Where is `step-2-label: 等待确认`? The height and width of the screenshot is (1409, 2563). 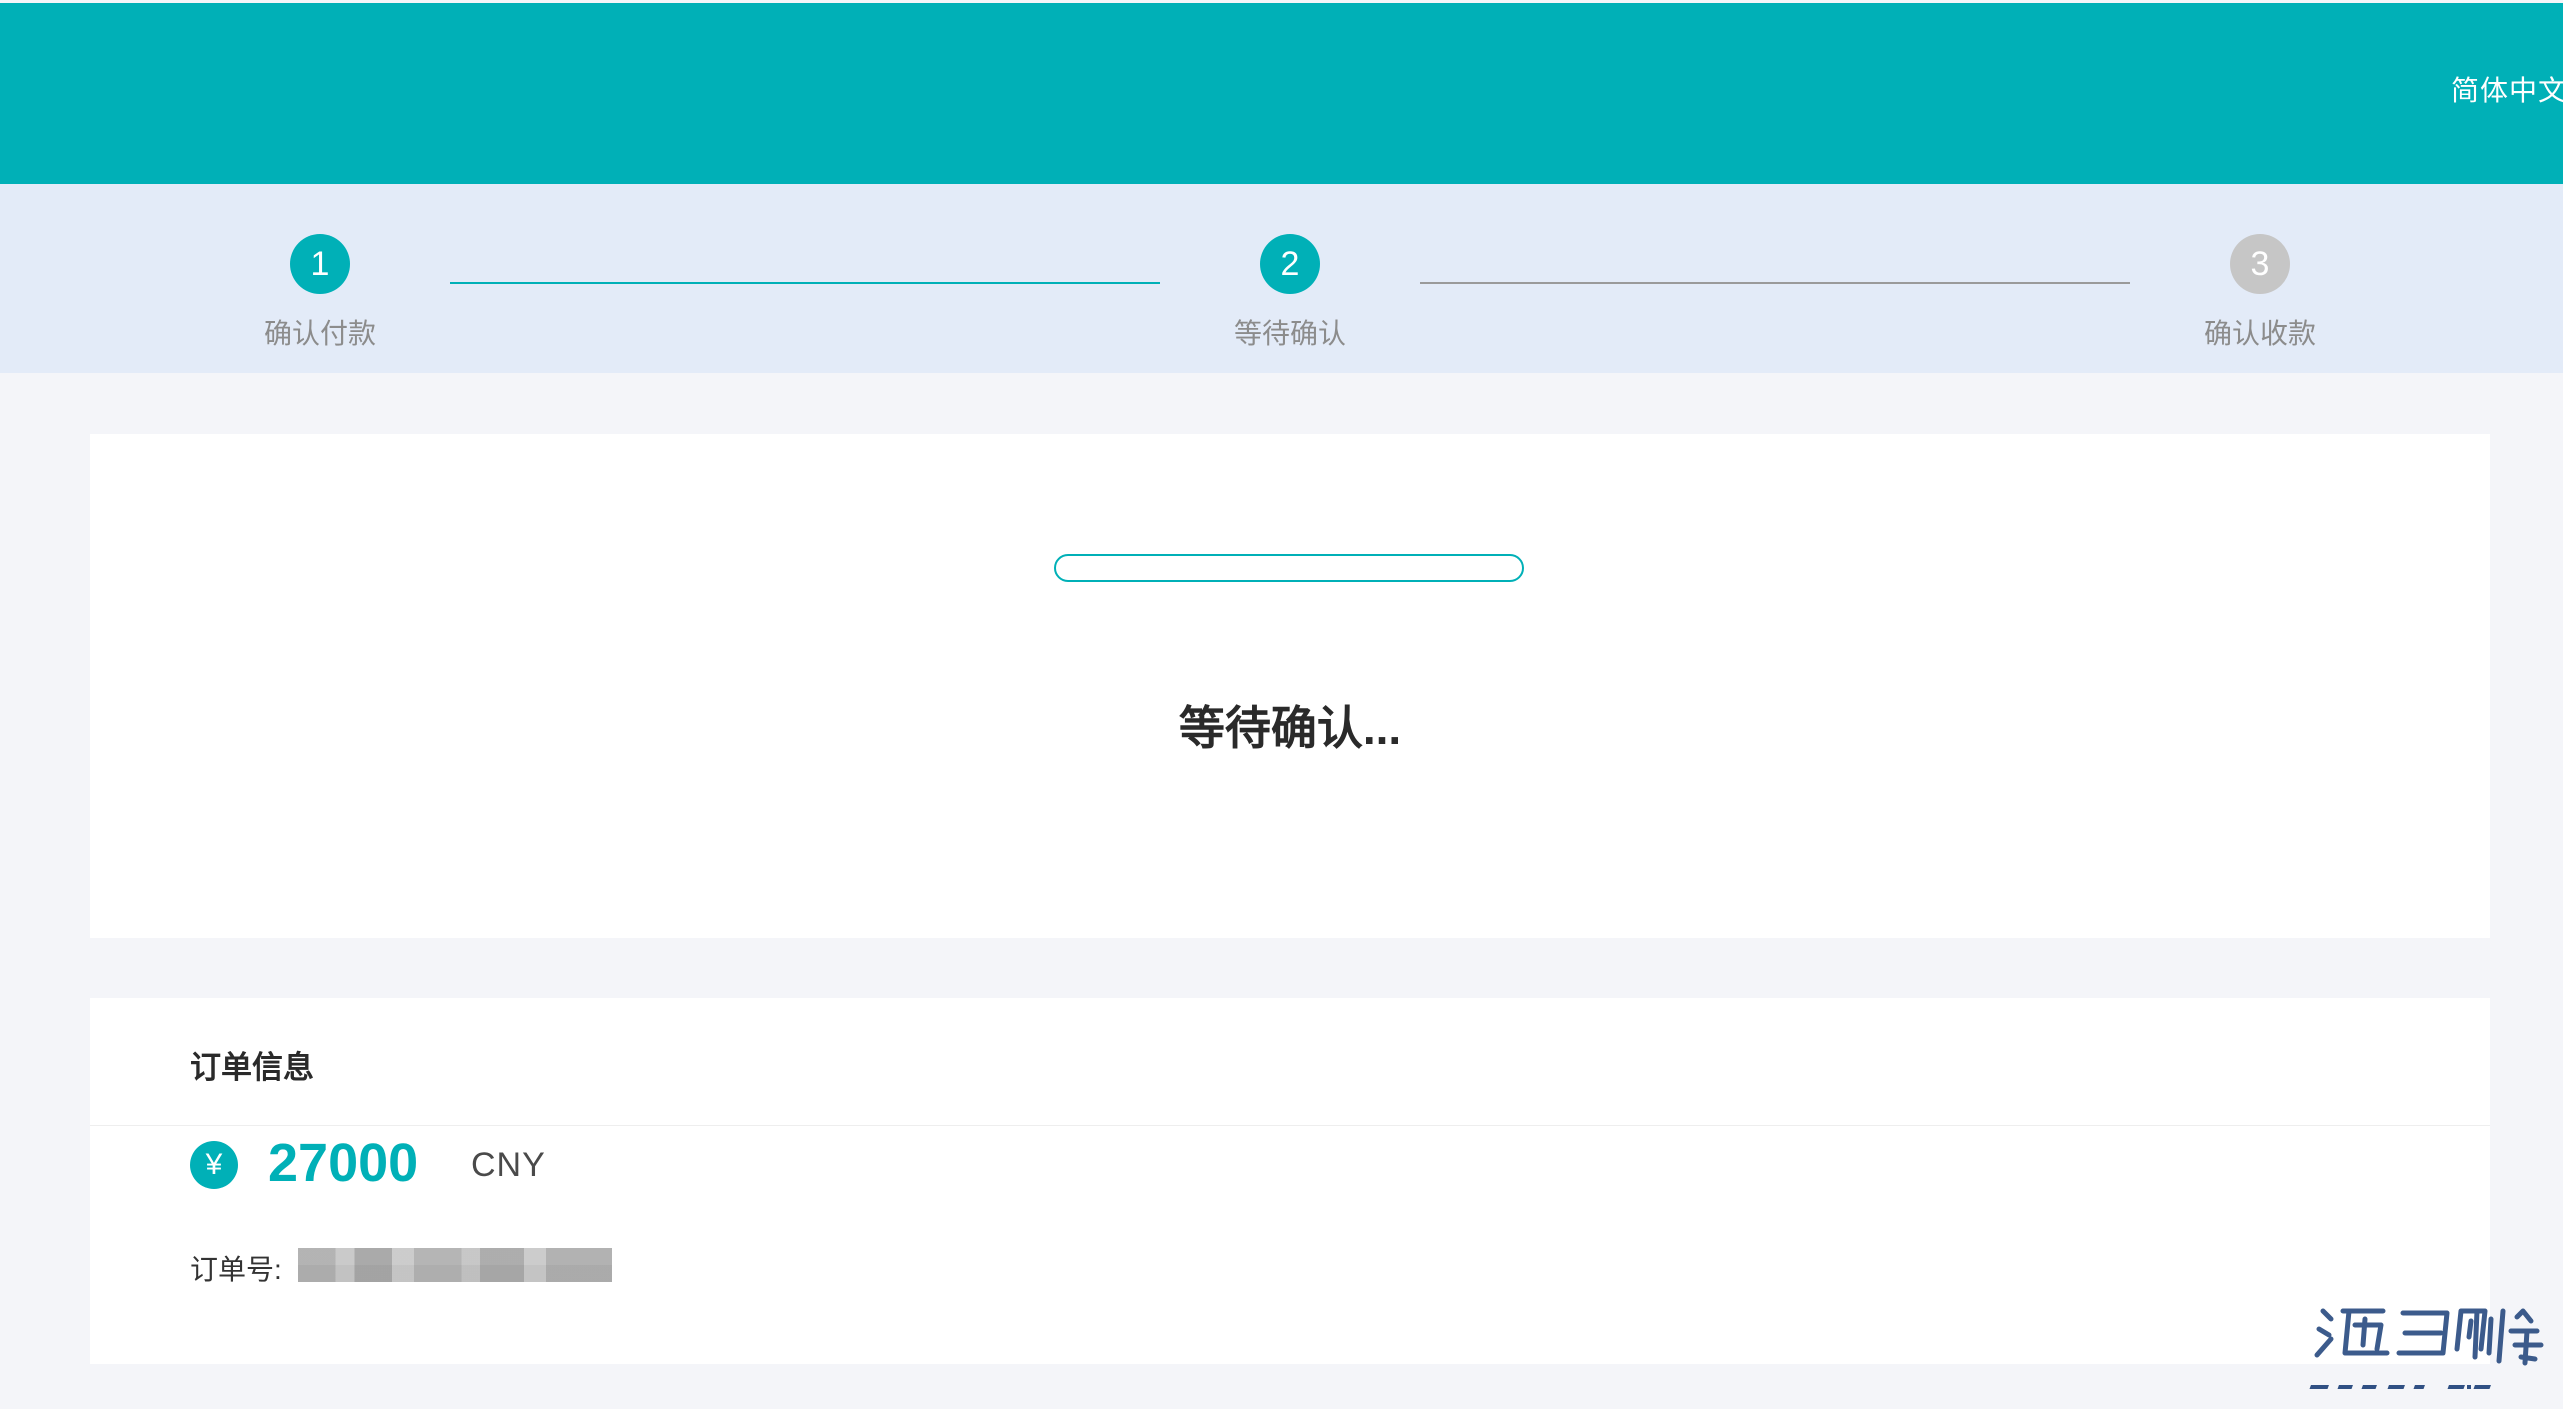
step-2-label: 等待确认 is located at coordinates (1289, 333).